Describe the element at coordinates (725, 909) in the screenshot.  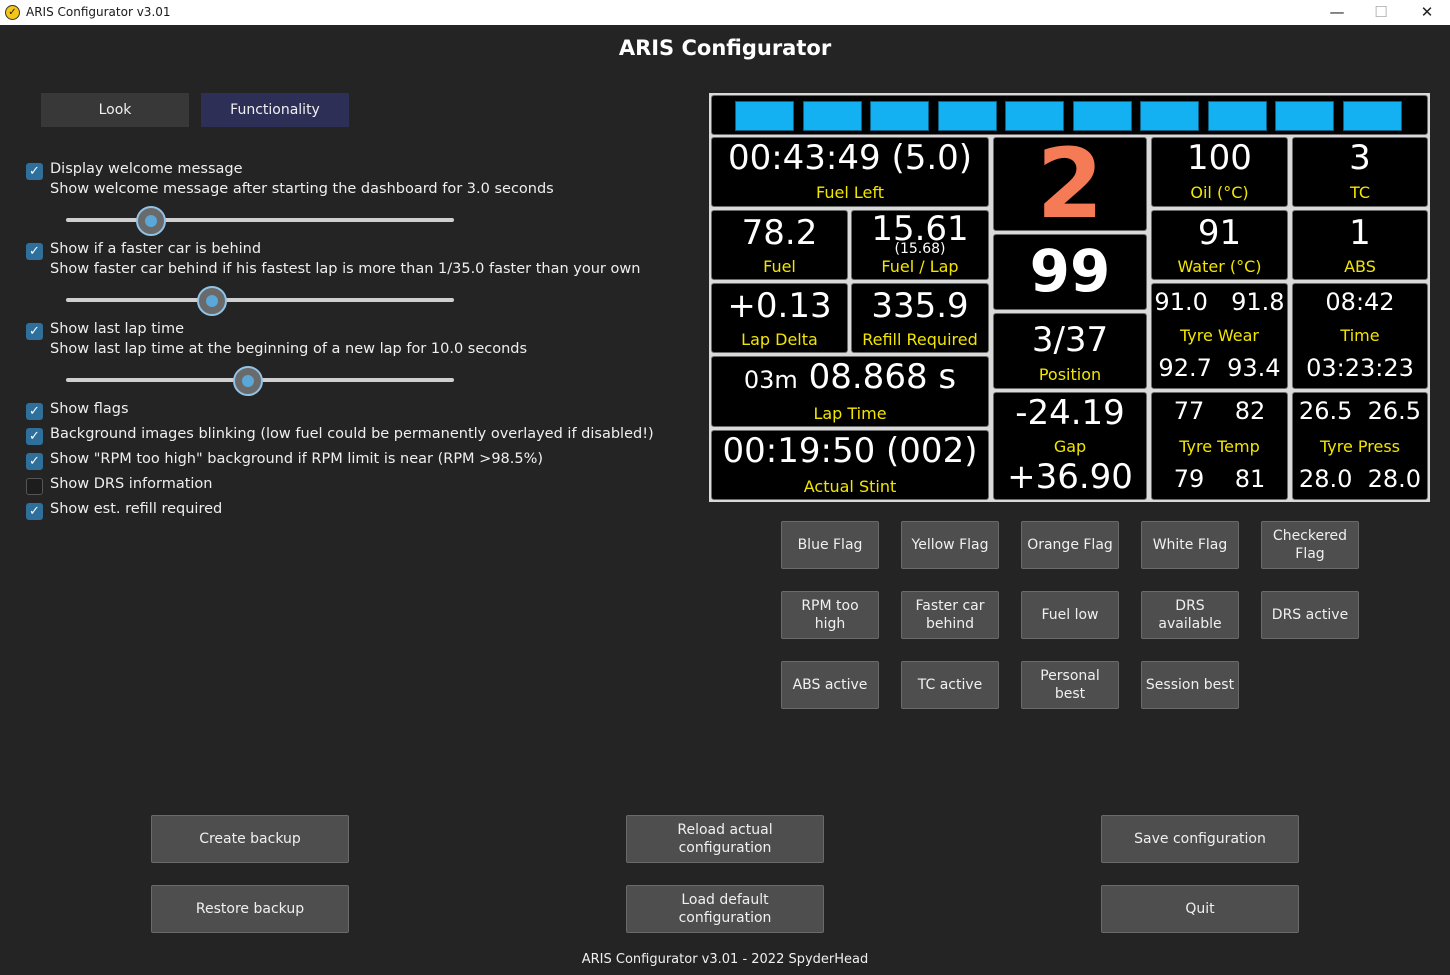
I see `load-default-configuration-button: Load default configuration` at that location.